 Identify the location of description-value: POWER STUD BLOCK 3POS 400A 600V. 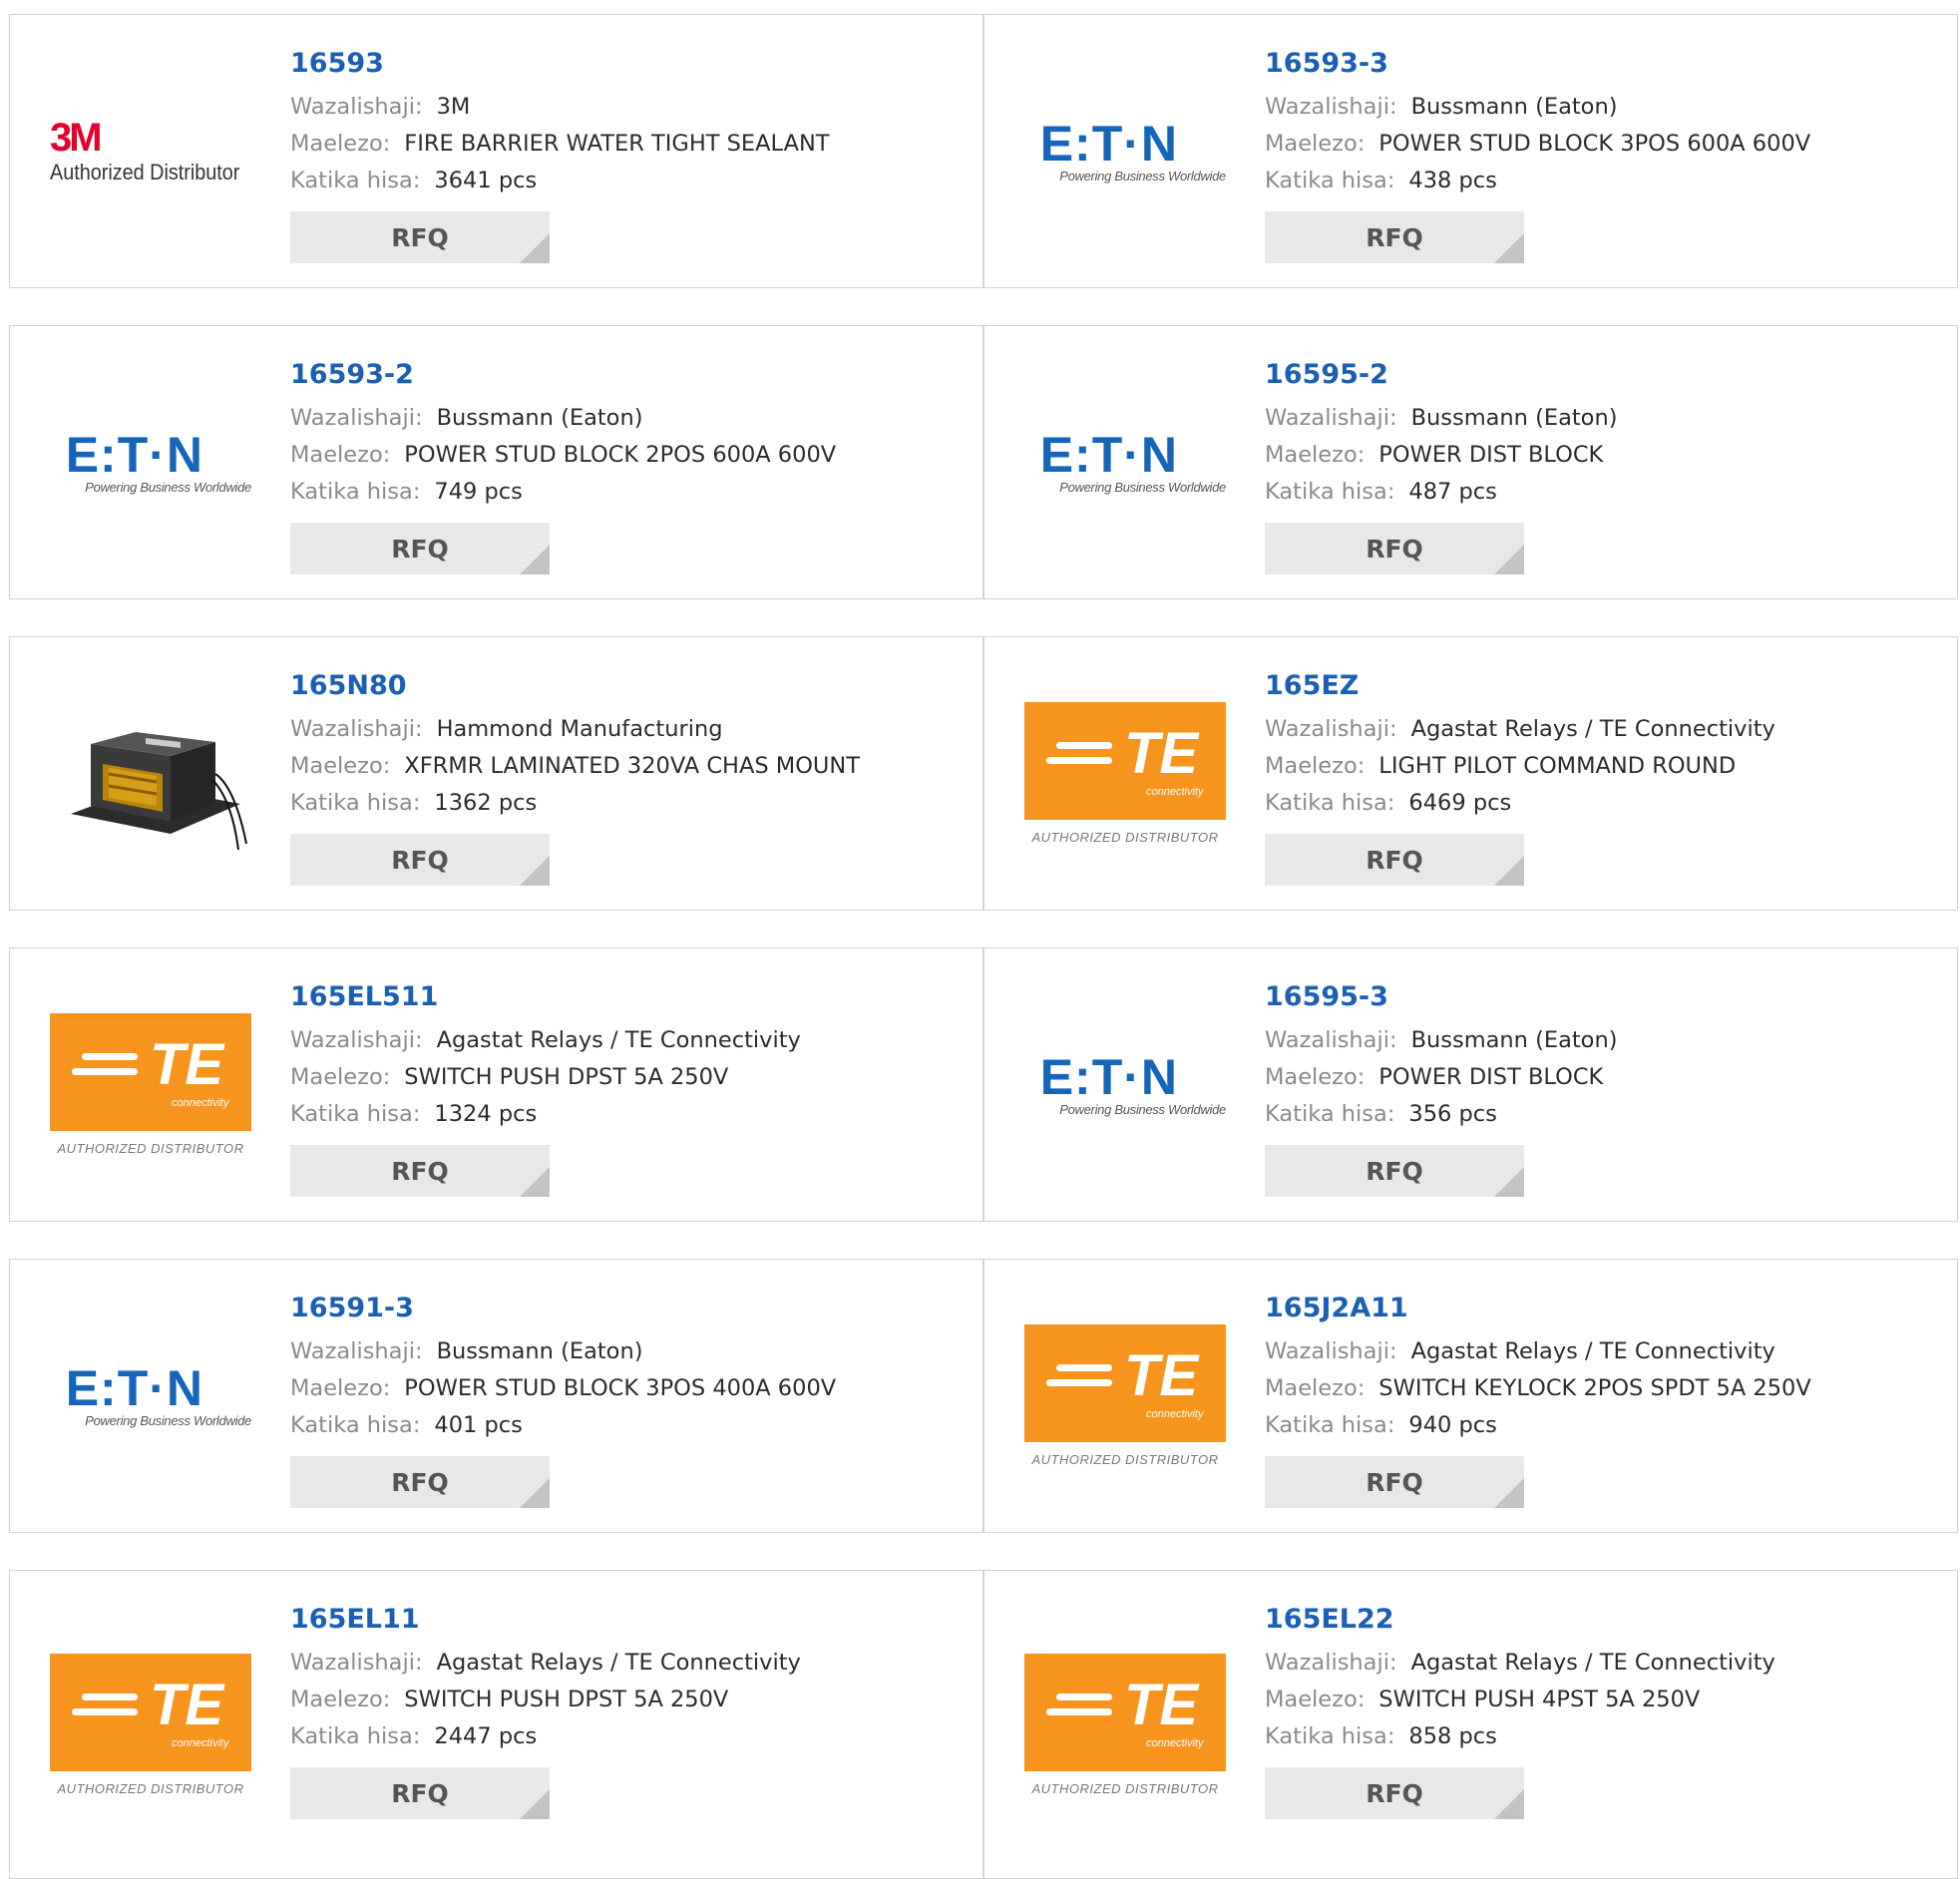
(621, 1388).